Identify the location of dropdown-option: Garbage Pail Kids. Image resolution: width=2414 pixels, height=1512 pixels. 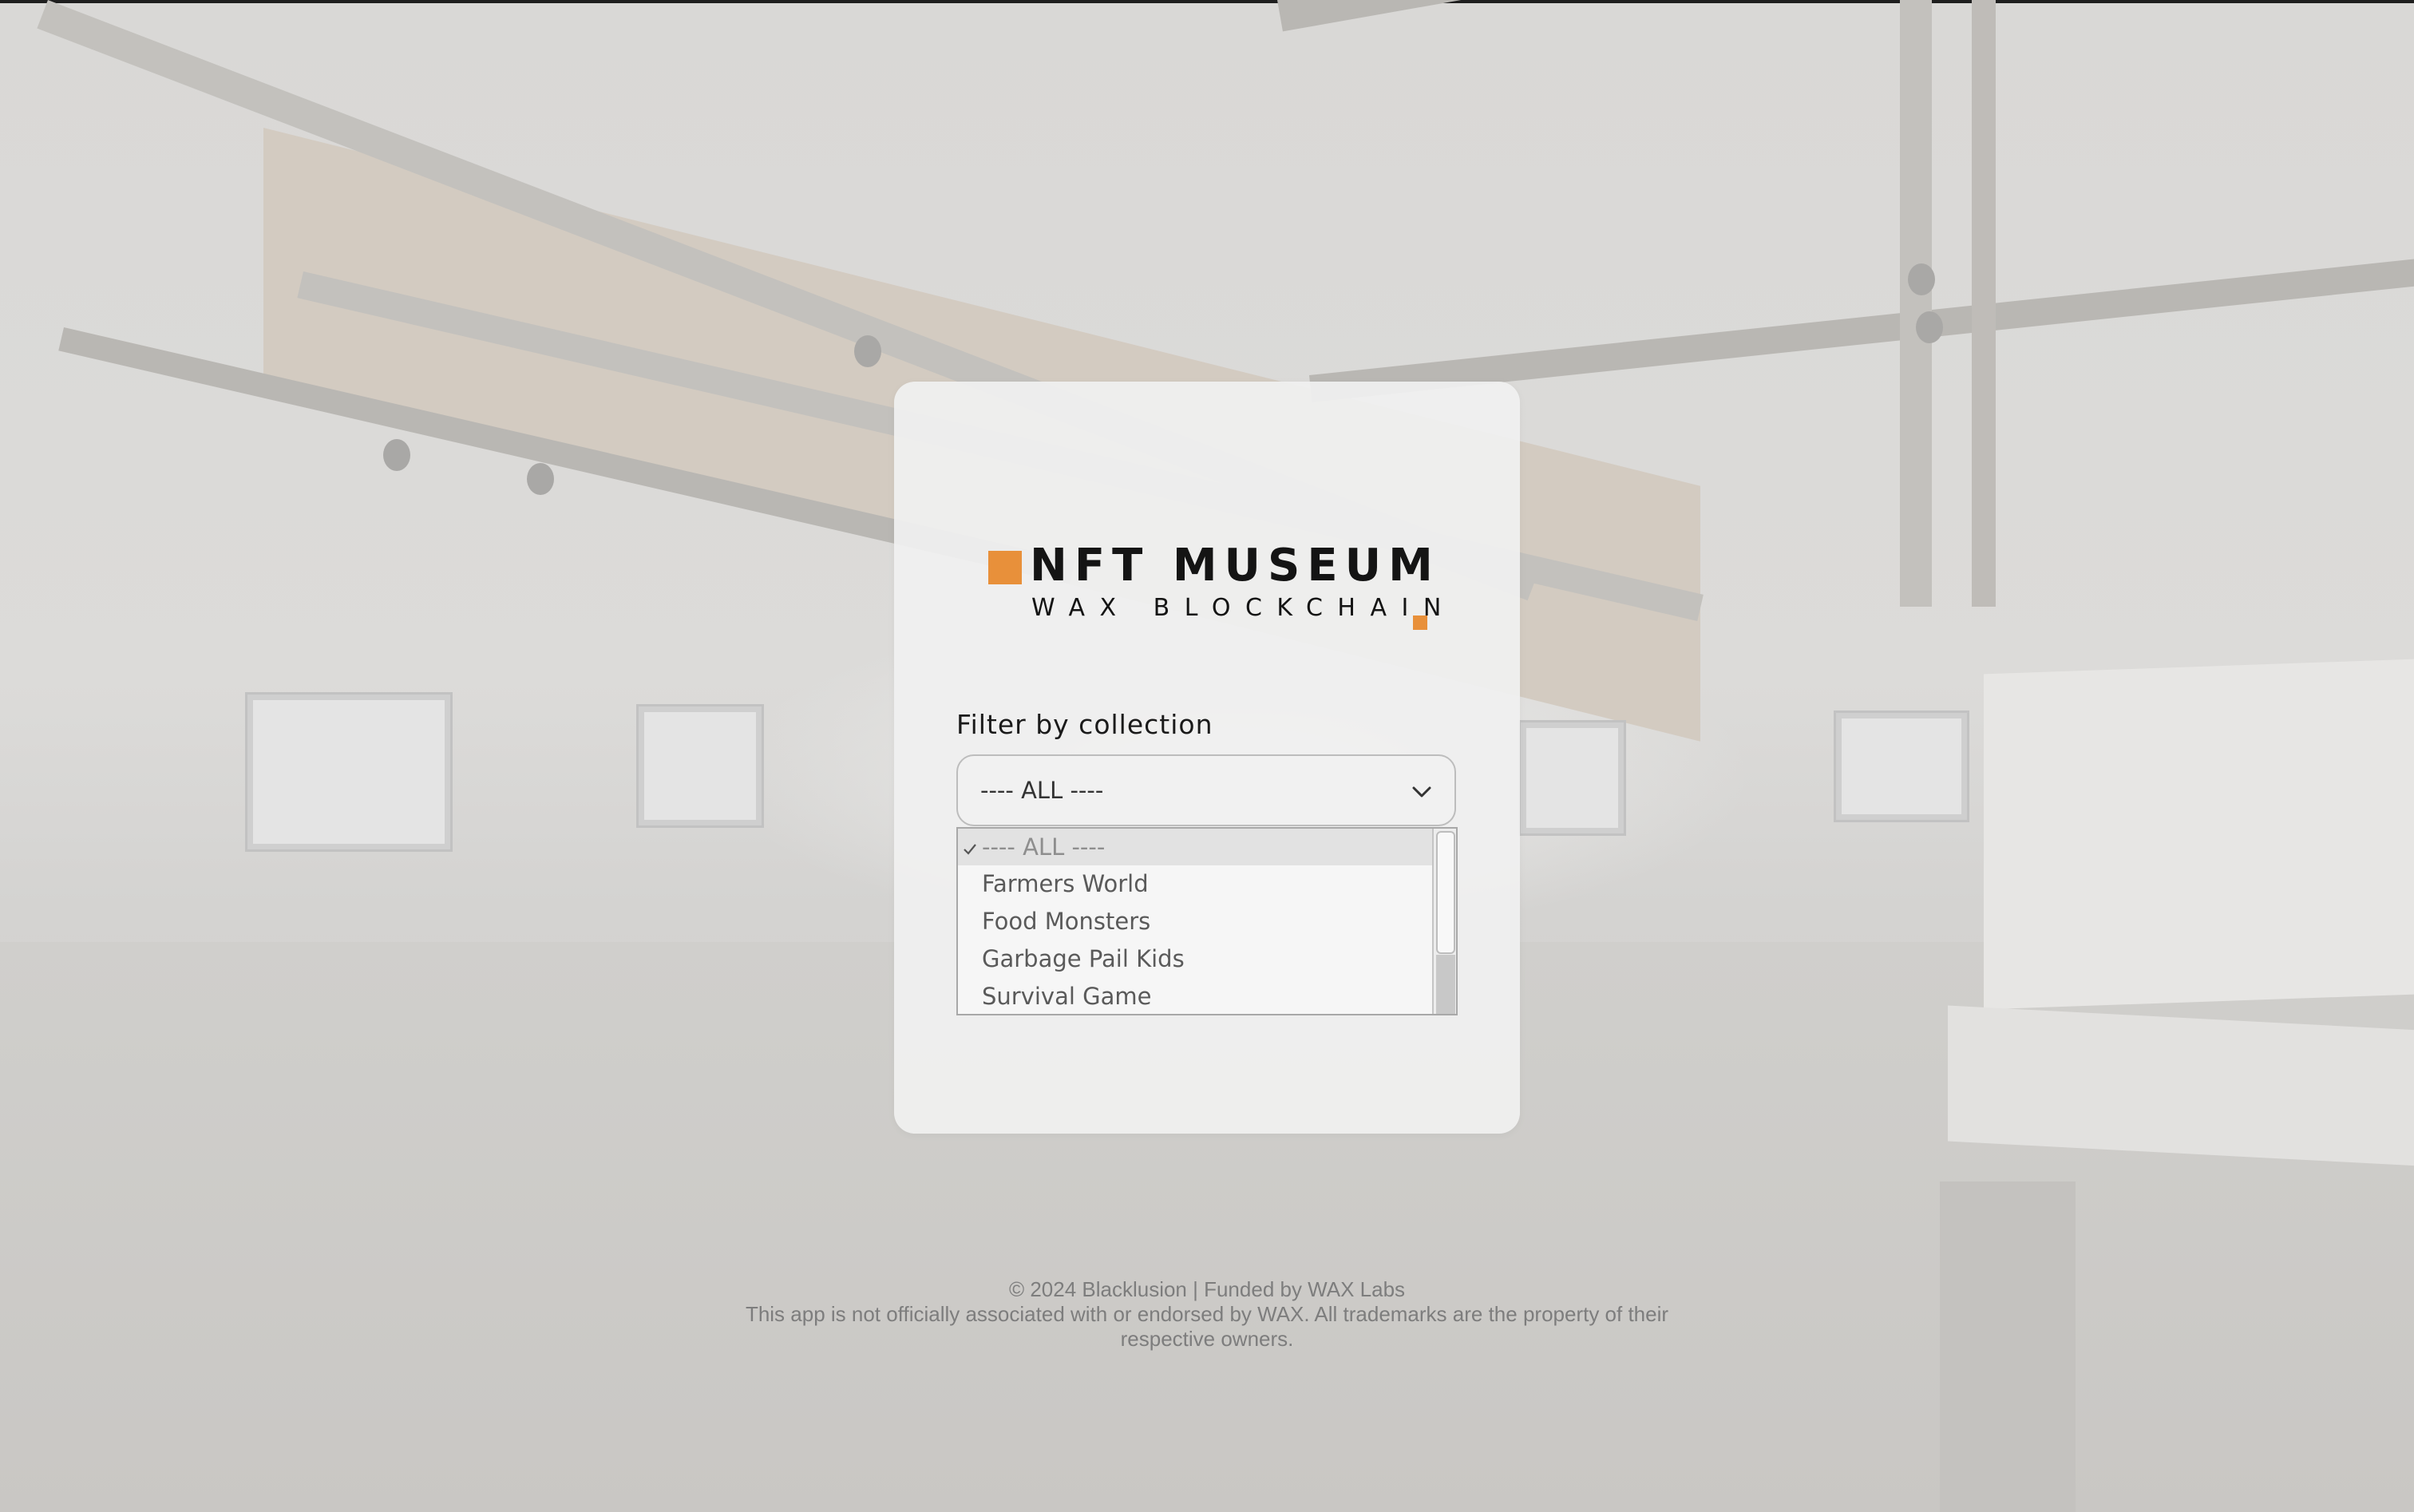
(1196, 958).